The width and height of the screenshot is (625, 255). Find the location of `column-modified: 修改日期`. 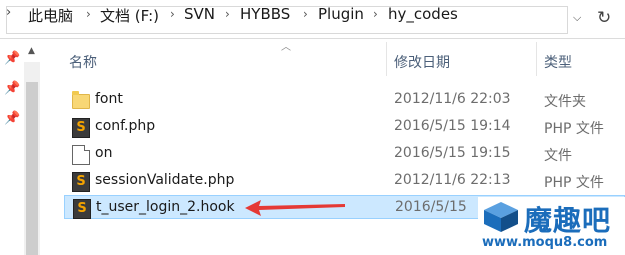

column-modified: 修改日期 is located at coordinates (422, 62).